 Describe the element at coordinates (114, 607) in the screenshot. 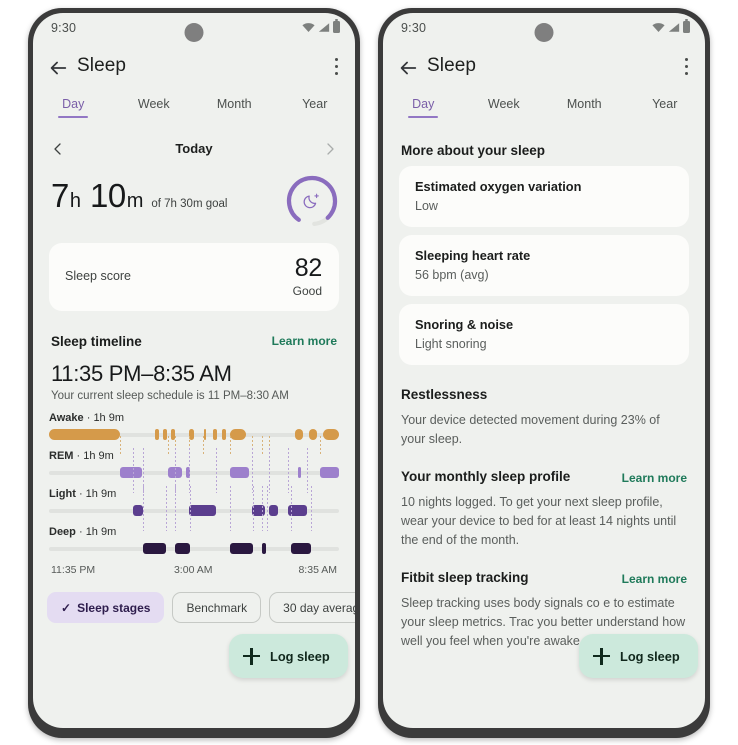

I see `chip-sleep-stages-label: Sleep stages` at that location.